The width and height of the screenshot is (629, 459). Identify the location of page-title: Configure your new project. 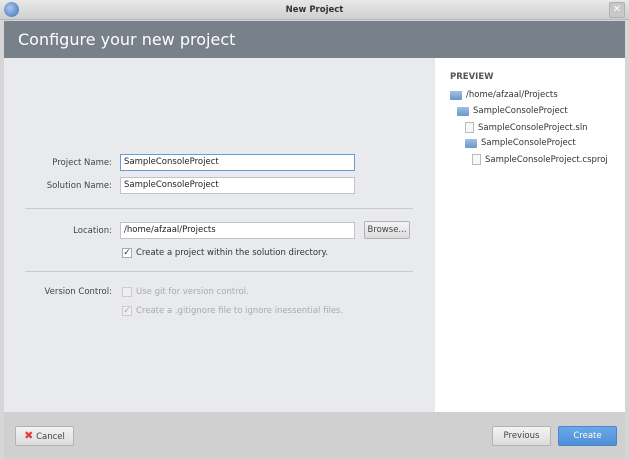
(127, 39).